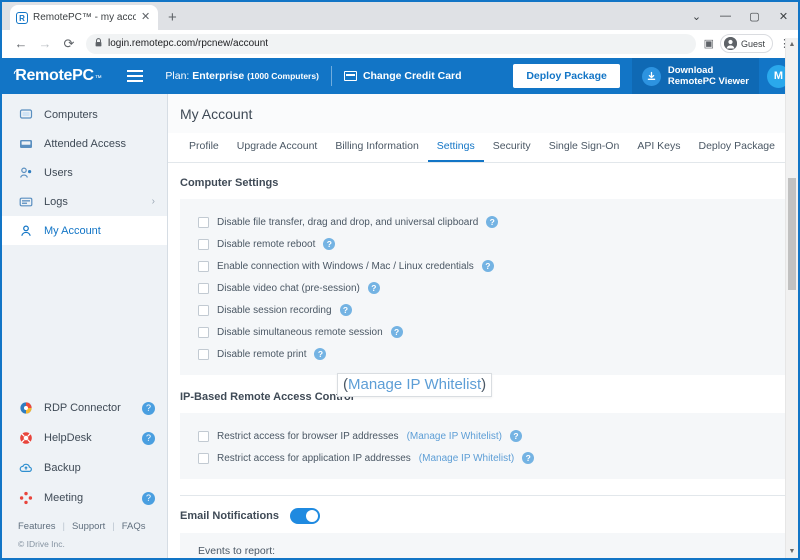 The image size is (800, 560). Describe the element at coordinates (135, 76) in the screenshot. I see `hamburger-icon` at that location.